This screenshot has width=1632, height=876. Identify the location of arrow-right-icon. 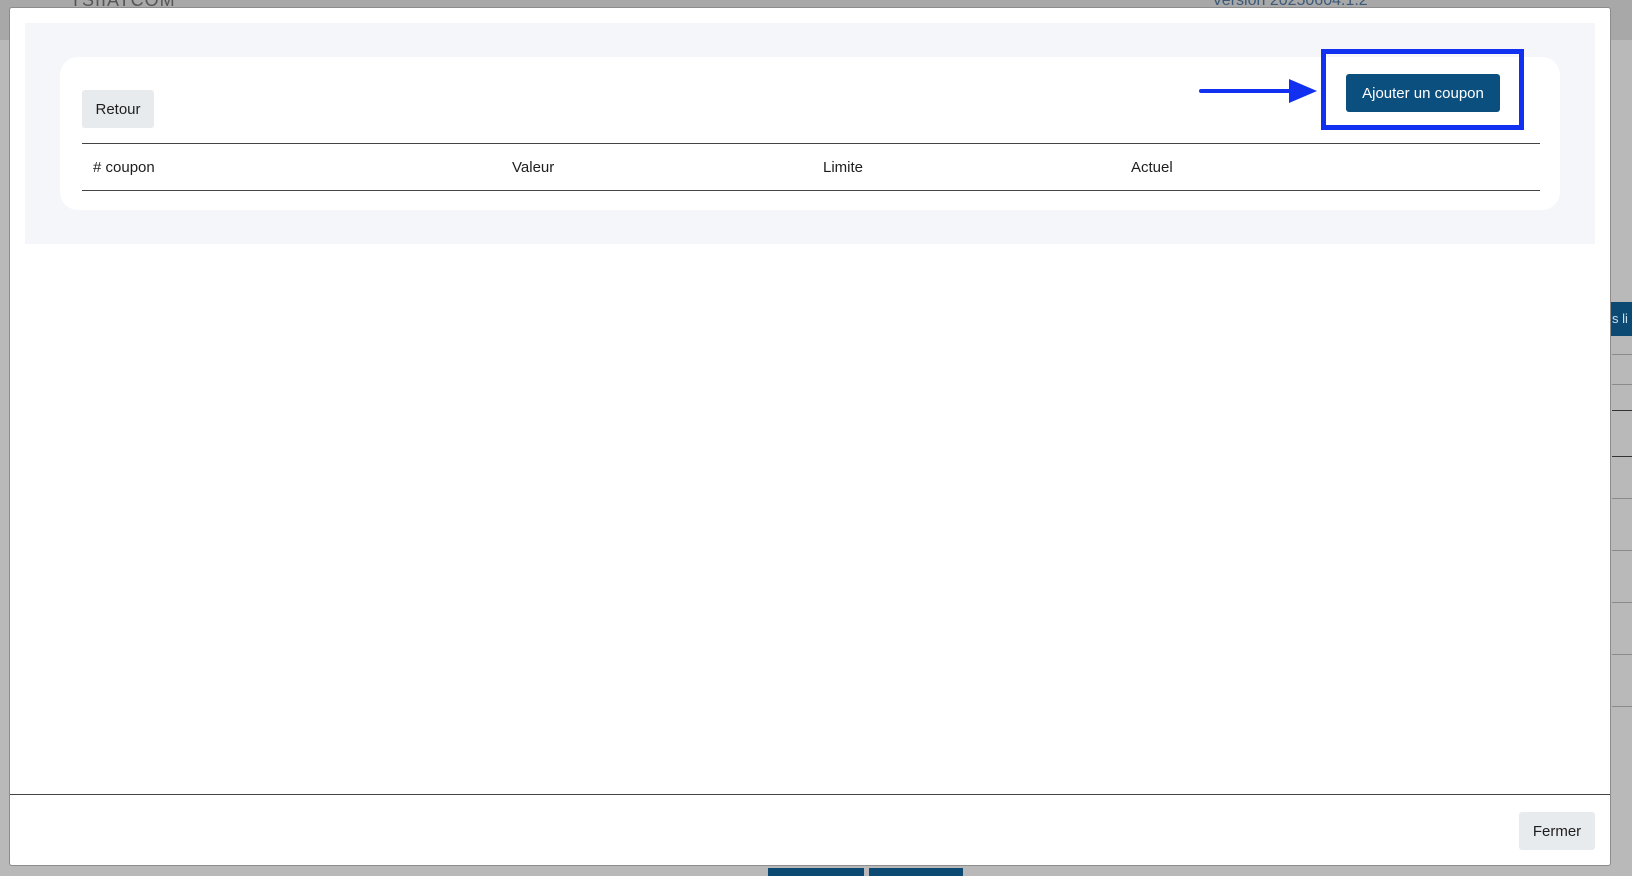
(1258, 91).